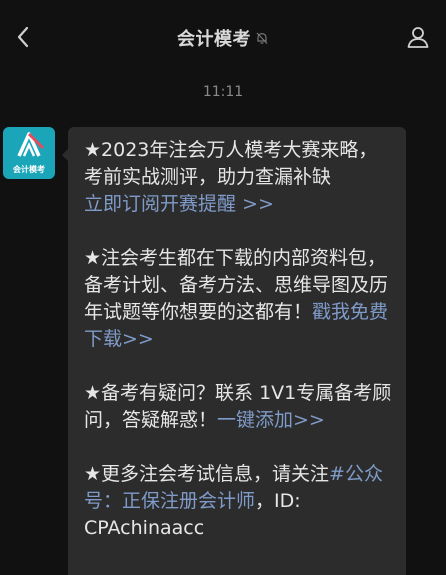  Describe the element at coordinates (239, 407) in the screenshot. I see `message-paragraph-3: ★备考有疑问？联系 1V1专属备考顾问，答疑解惑！一键添加>>` at that location.